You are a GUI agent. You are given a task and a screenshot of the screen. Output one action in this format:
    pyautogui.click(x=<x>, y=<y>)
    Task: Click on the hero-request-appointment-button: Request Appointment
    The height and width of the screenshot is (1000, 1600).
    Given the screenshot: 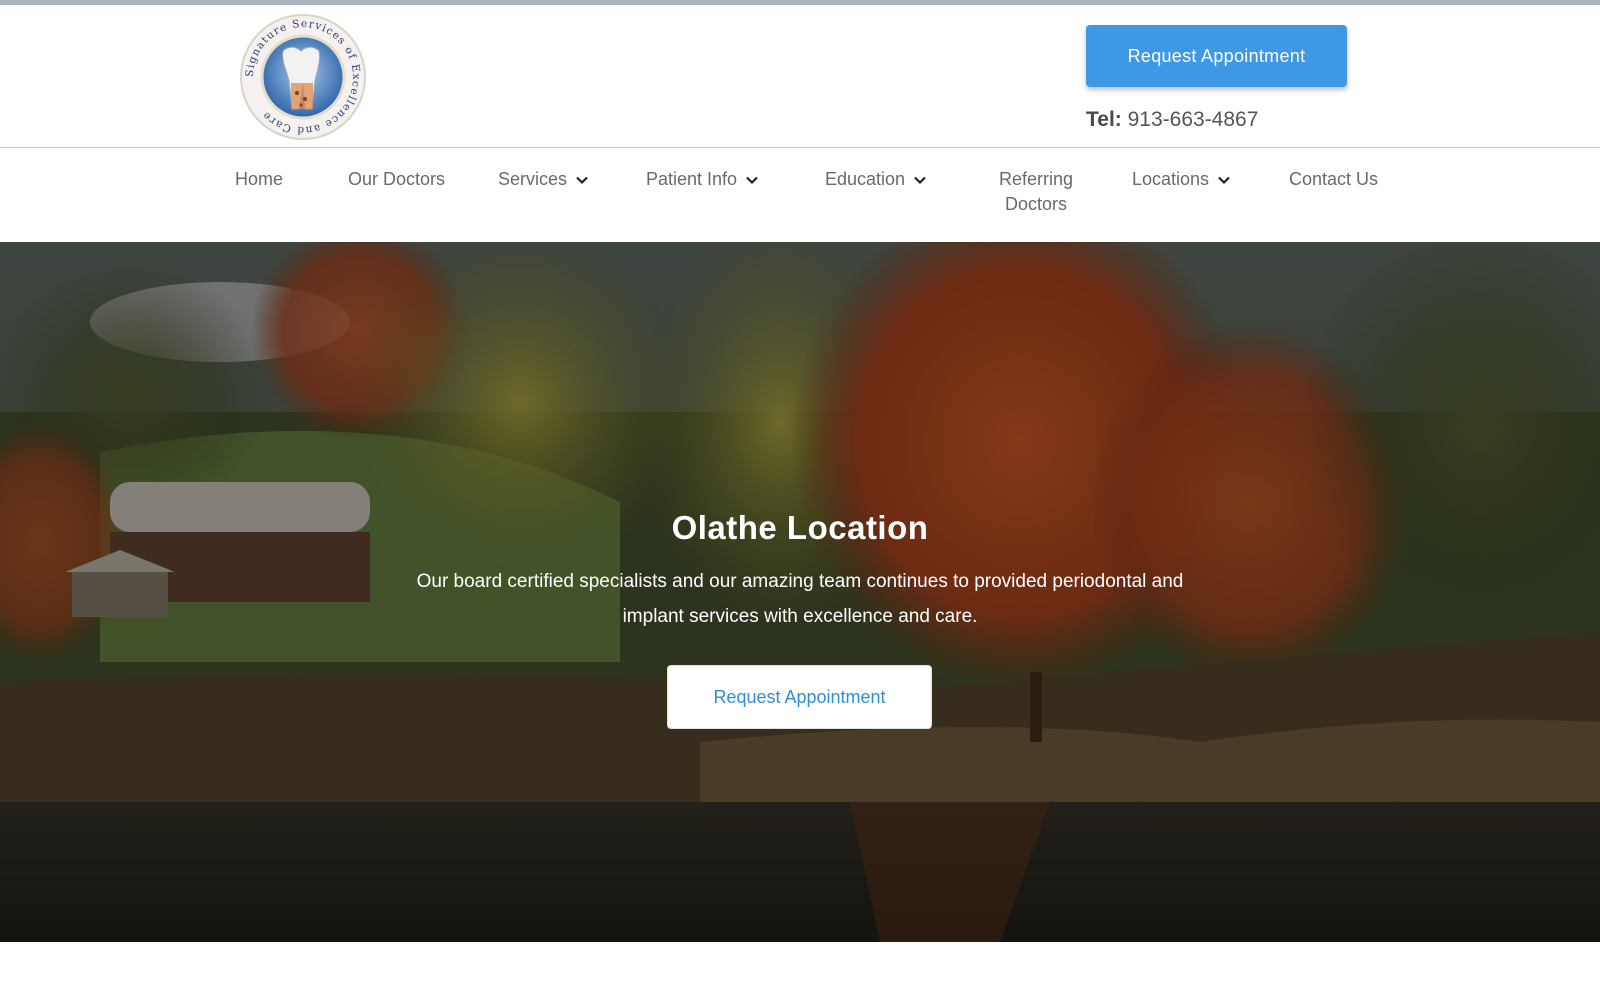 What is the action you would take?
    pyautogui.click(x=799, y=697)
    